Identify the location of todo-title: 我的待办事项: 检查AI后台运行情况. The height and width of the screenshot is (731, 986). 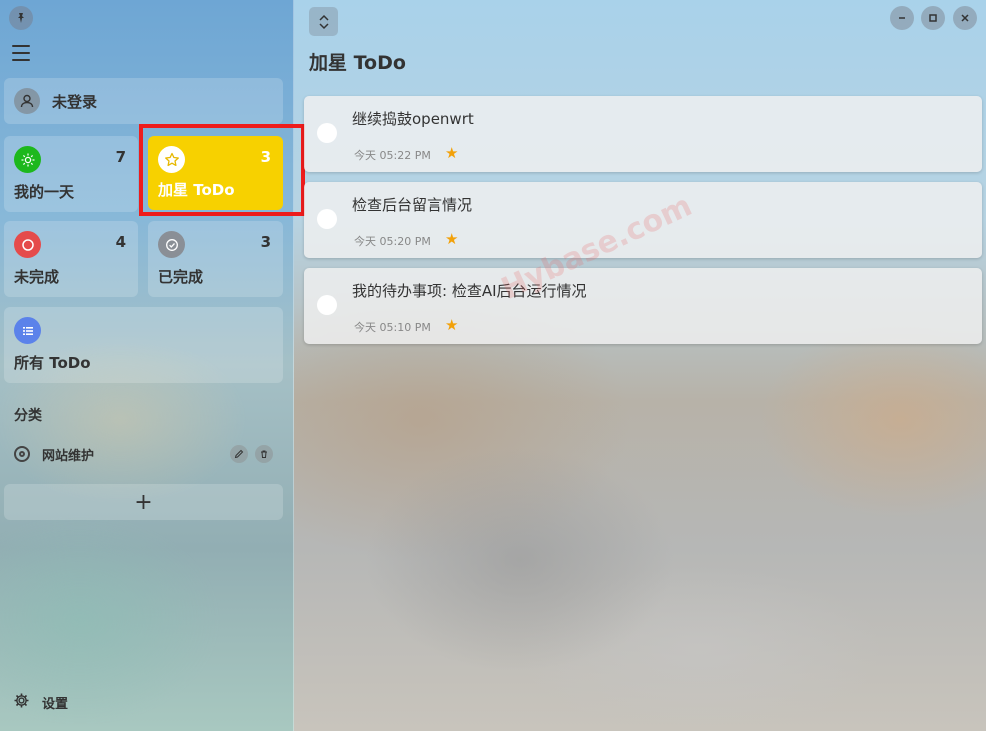
(469, 291).